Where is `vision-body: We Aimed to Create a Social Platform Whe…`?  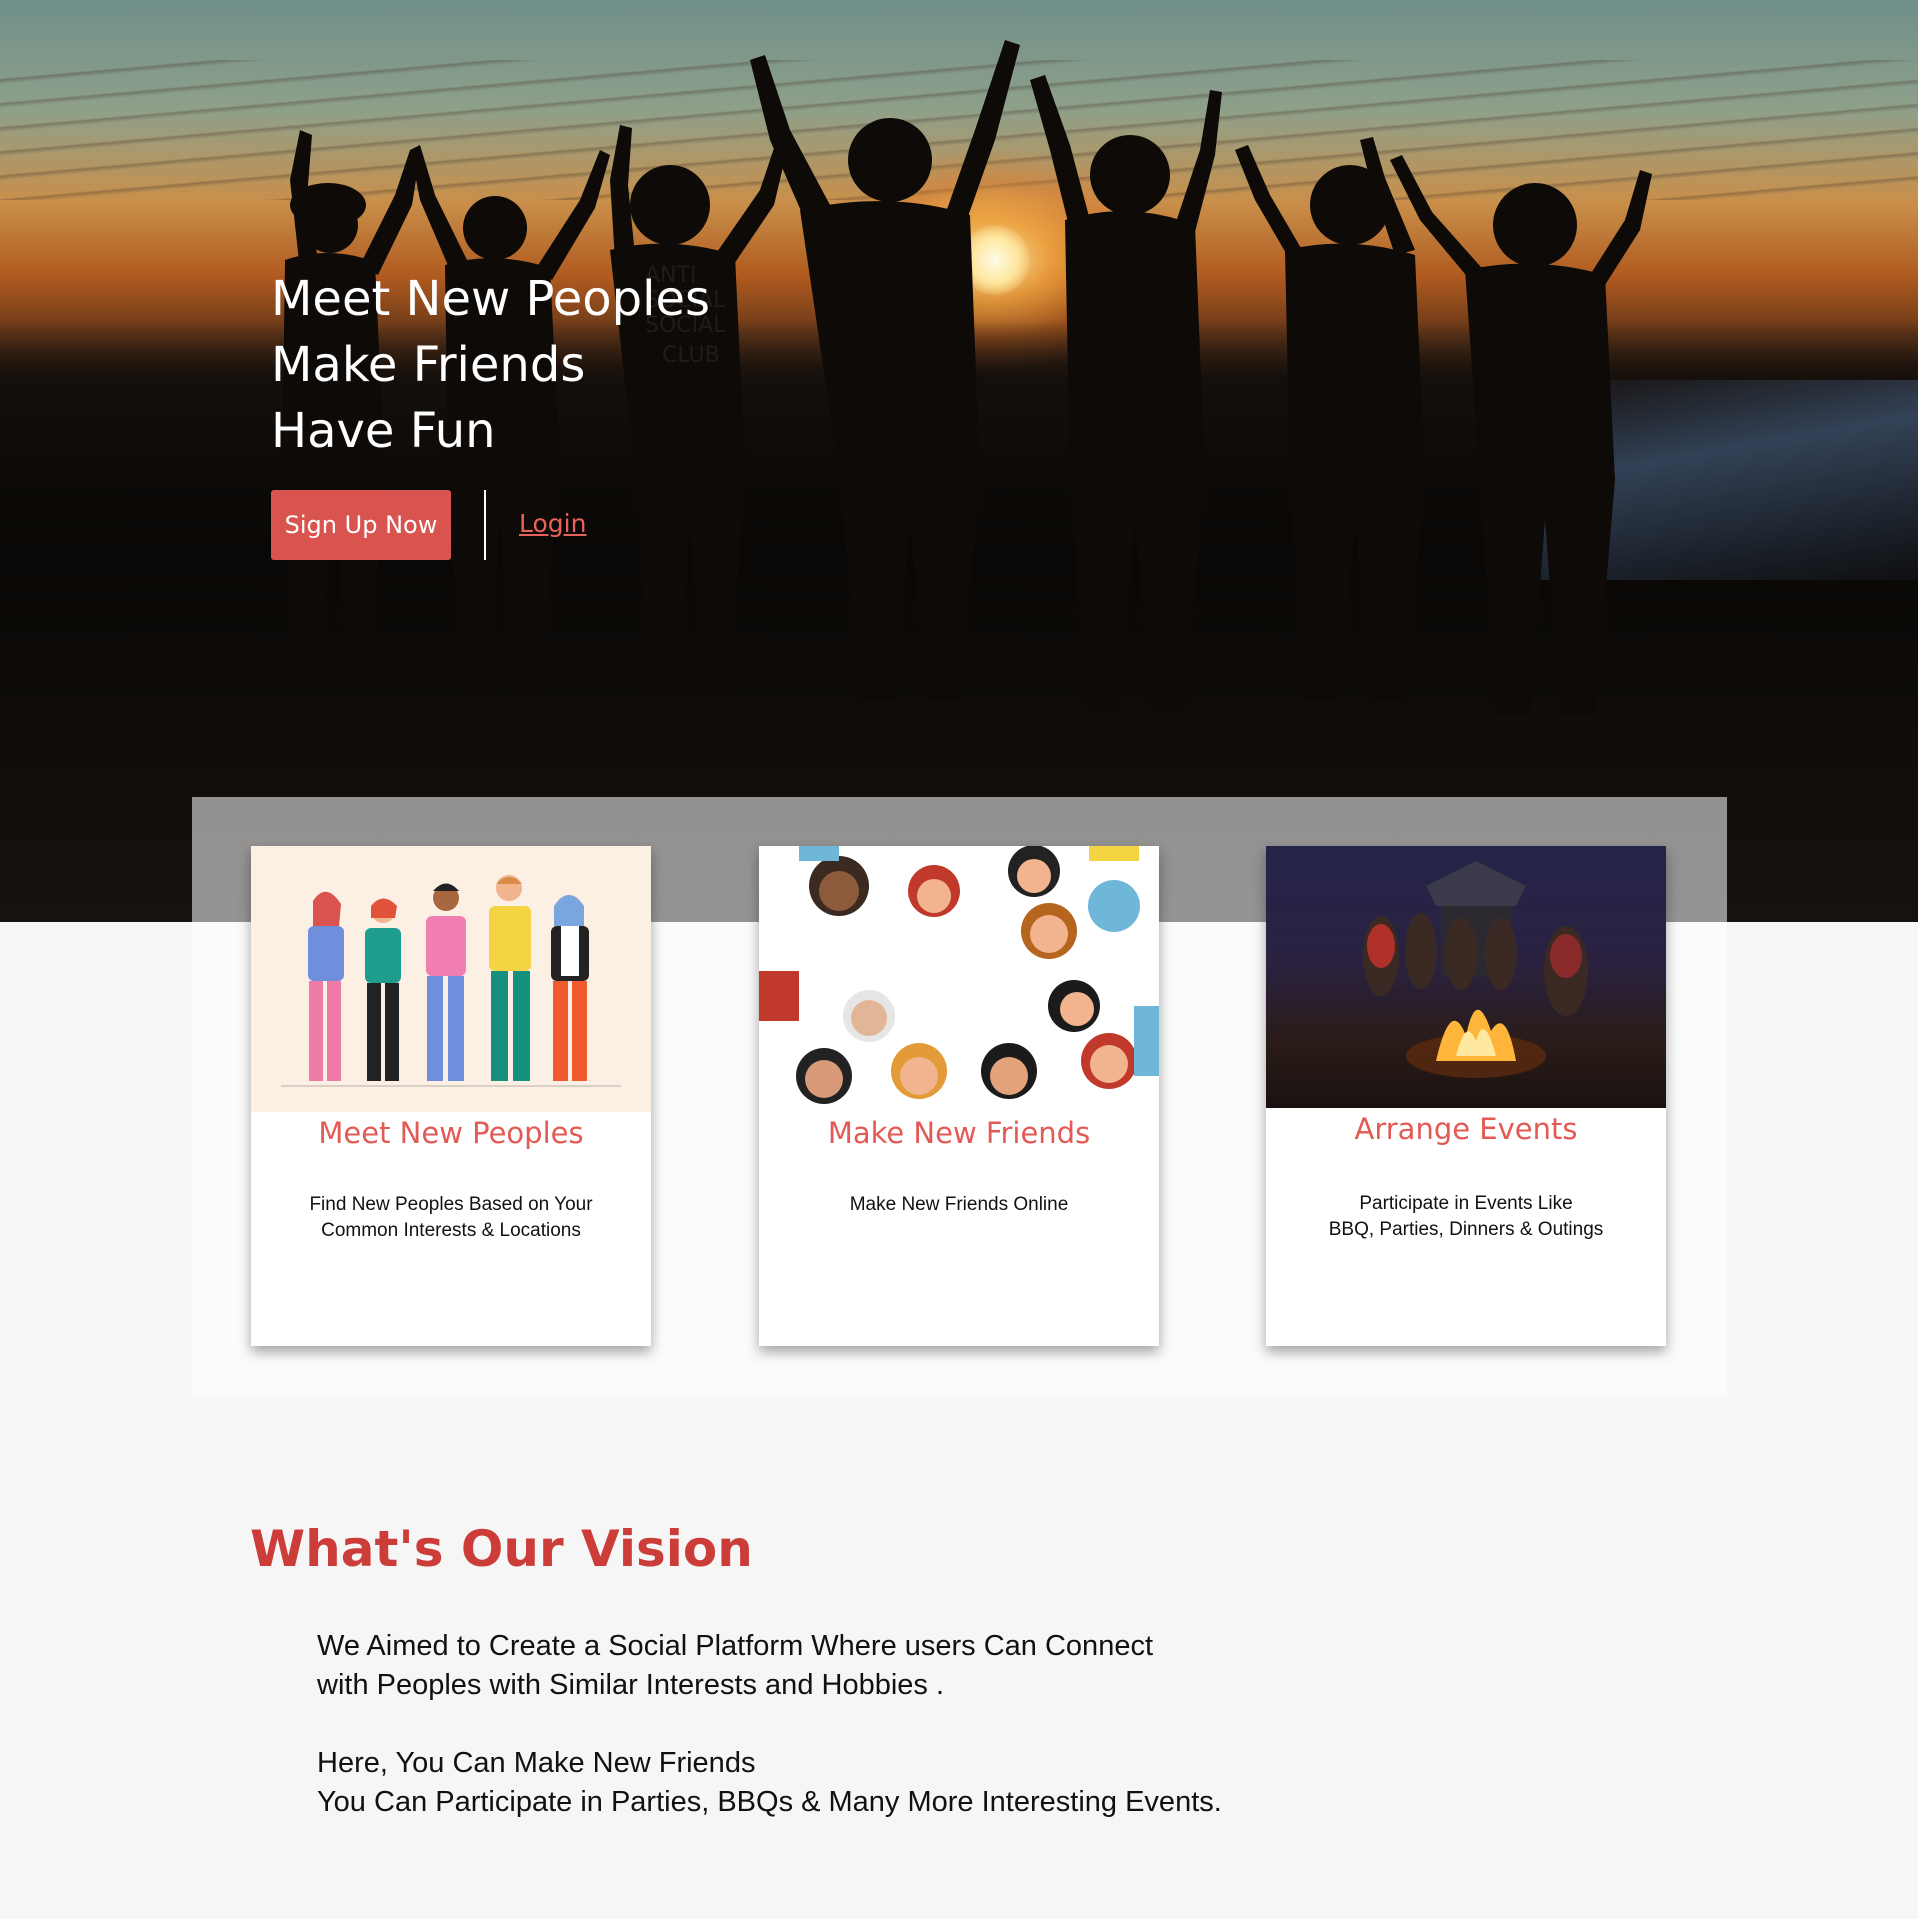
vision-body: We Aimed to Create a Social Platform Whe… is located at coordinates (769, 1724).